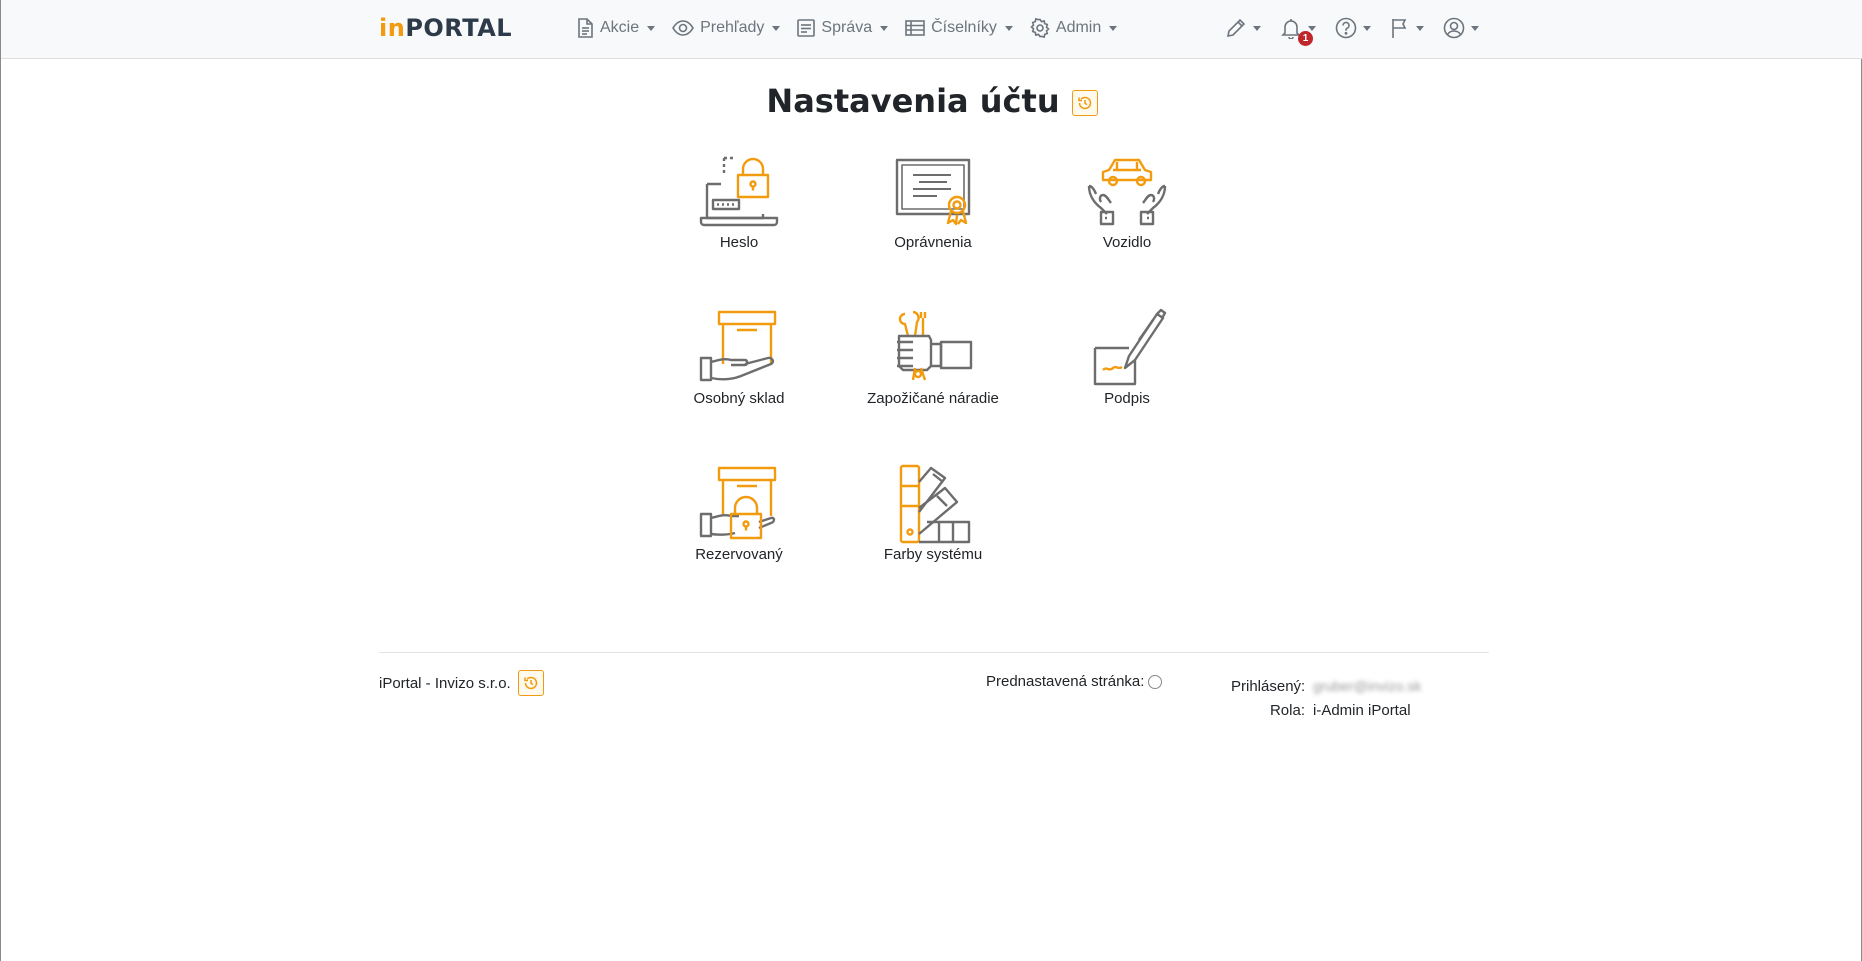 This screenshot has height=961, width=1862. Describe the element at coordinates (1367, 686) in the screenshot. I see `logged-user-value: gruber@invizo.sk` at that location.